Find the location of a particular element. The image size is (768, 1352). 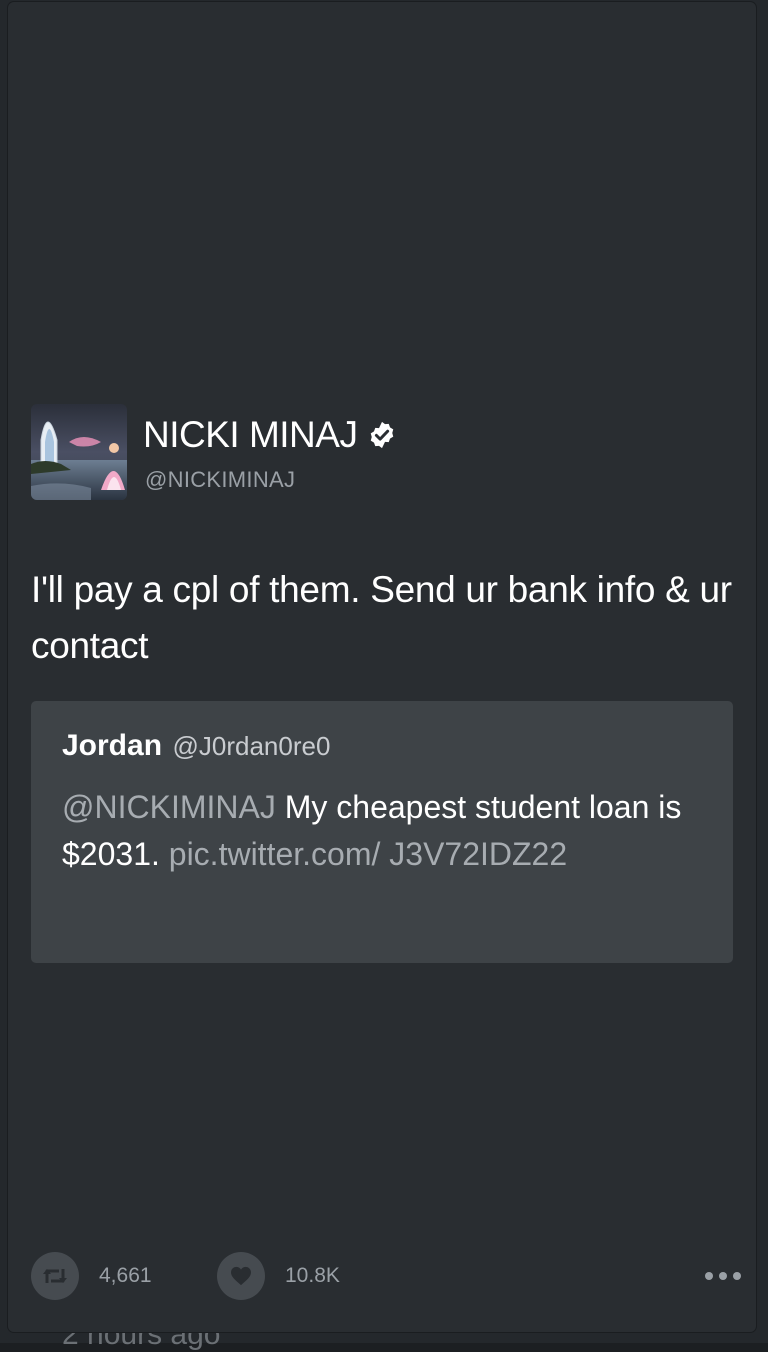

like-button is located at coordinates (241, 1276).